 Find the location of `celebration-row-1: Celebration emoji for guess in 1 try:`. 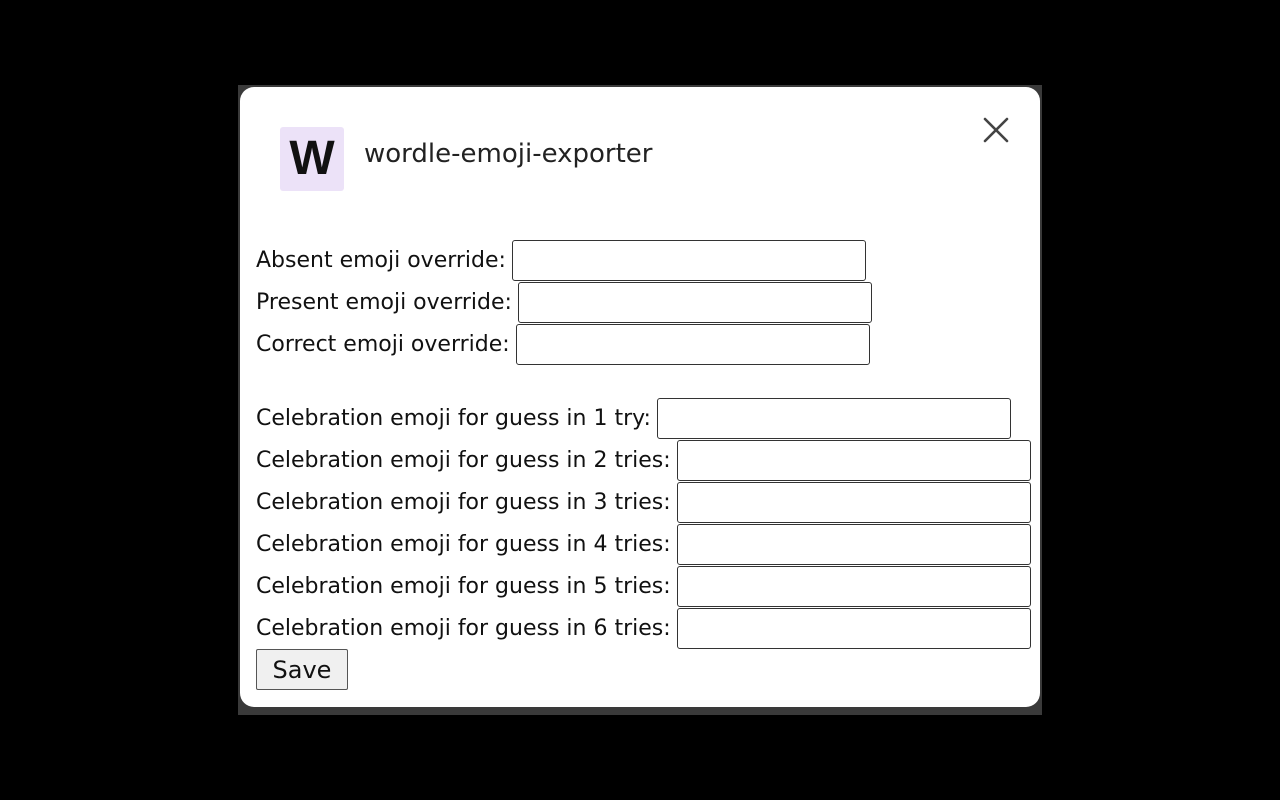

celebration-row-1: Celebration emoji for guess in 1 try: is located at coordinates (633, 418).